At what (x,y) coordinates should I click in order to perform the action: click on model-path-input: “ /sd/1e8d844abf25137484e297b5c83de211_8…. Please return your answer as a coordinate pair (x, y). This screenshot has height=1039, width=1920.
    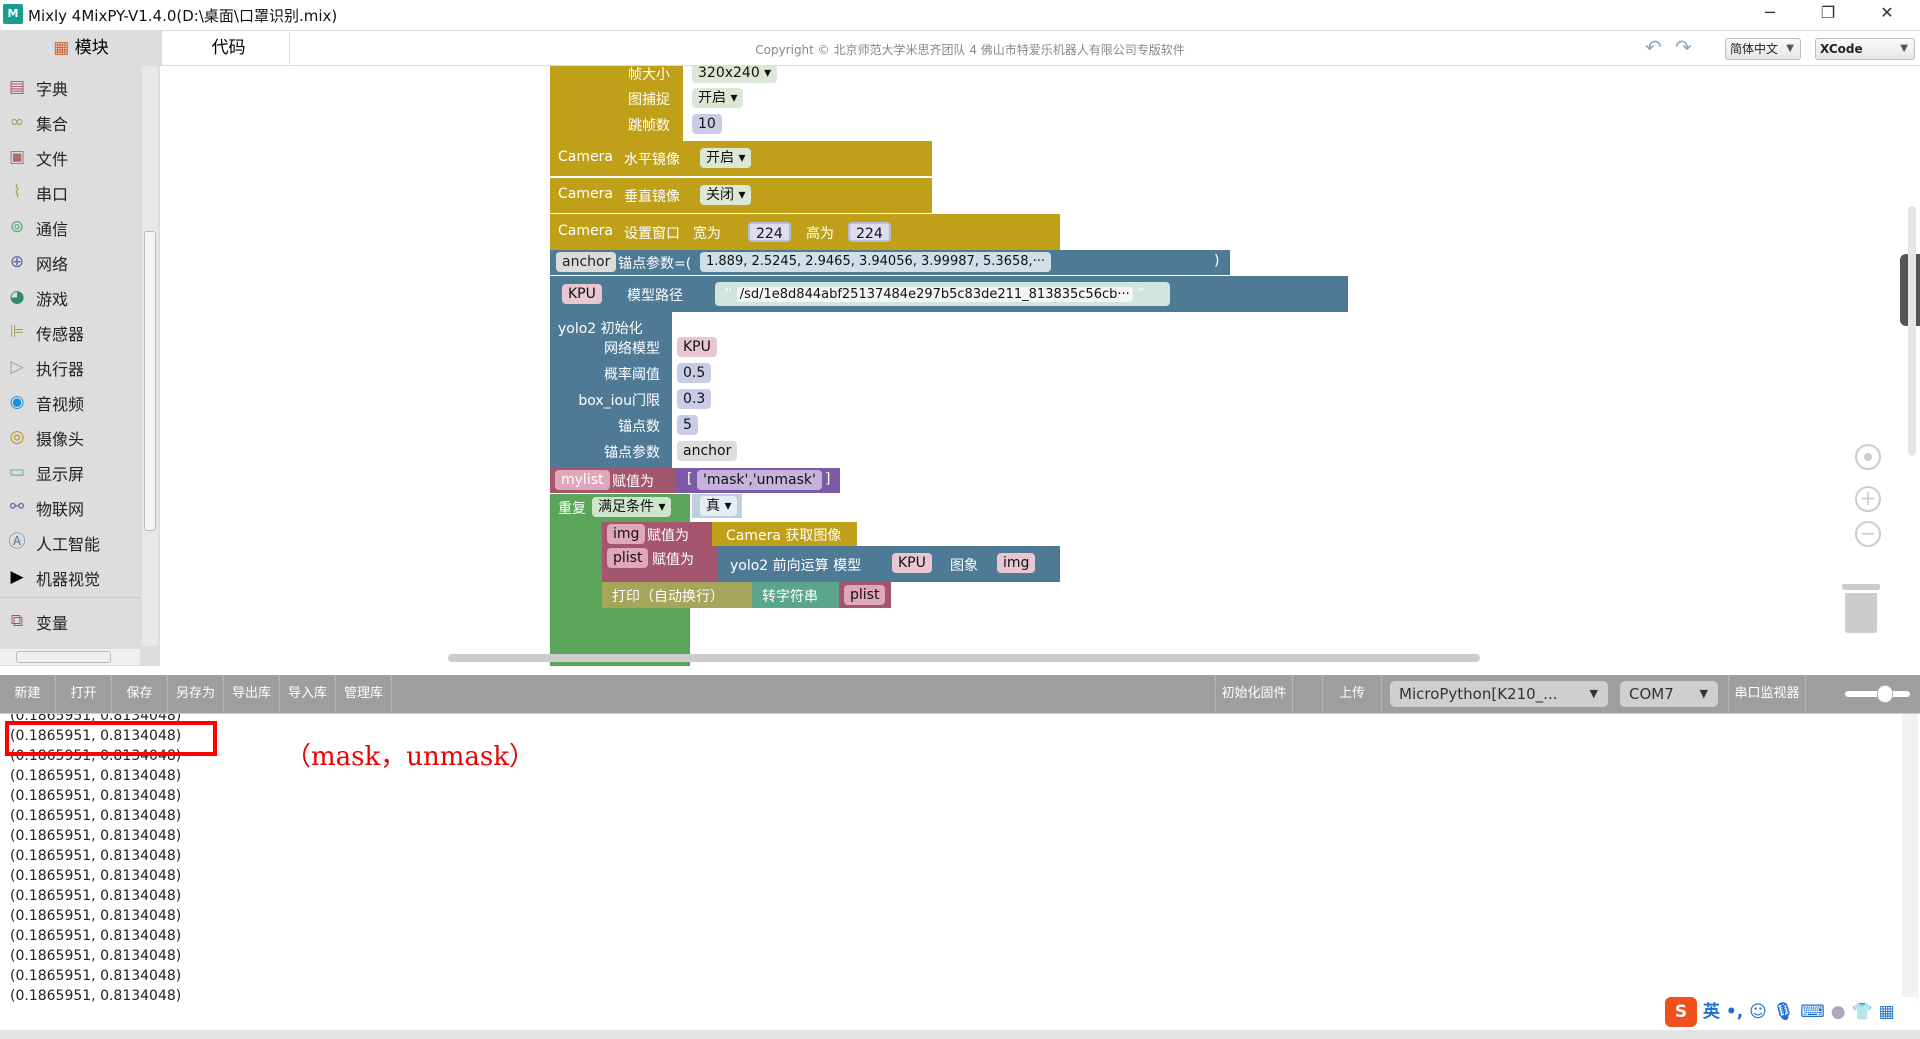
    Looking at the image, I should click on (942, 294).